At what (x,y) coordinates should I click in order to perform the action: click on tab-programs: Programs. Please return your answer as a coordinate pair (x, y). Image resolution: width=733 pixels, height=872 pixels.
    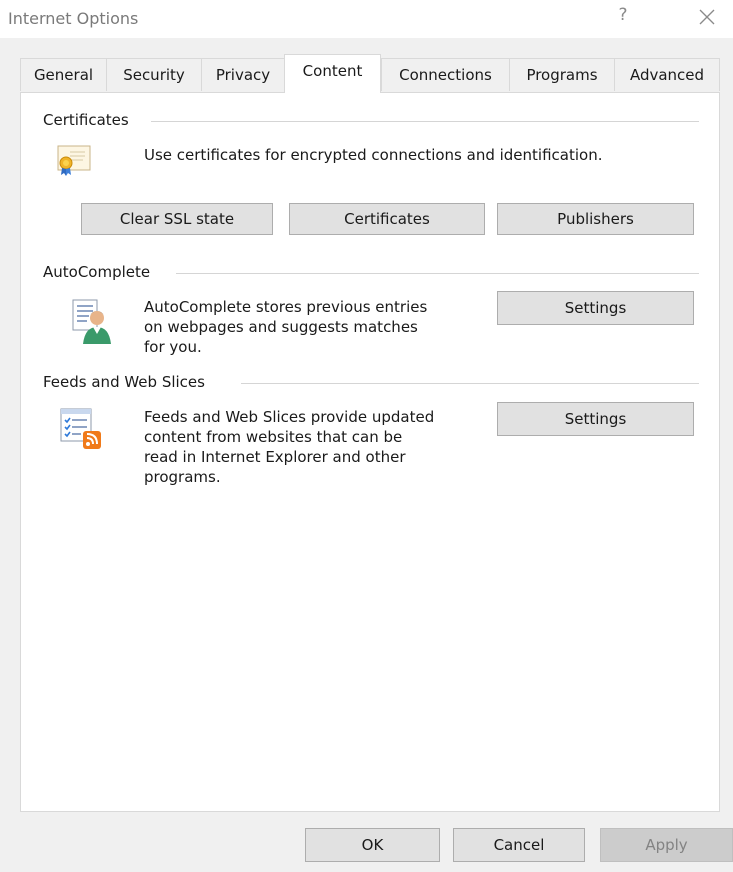
    Looking at the image, I should click on (562, 74).